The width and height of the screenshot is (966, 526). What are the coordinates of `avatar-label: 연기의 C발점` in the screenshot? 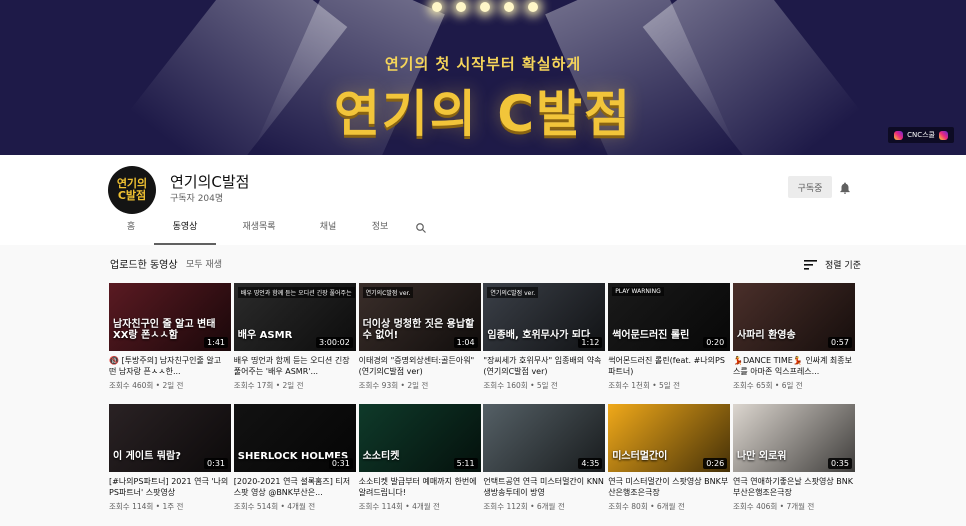 It's located at (132, 189).